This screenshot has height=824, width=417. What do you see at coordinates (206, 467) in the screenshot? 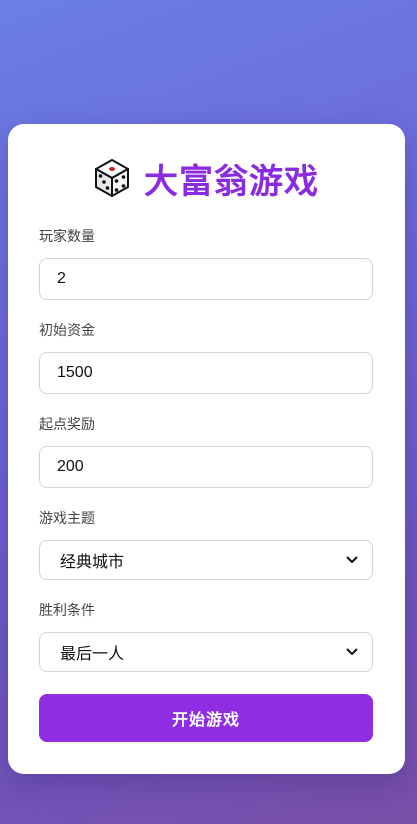
I see `start-bonus-input: 200` at bounding box center [206, 467].